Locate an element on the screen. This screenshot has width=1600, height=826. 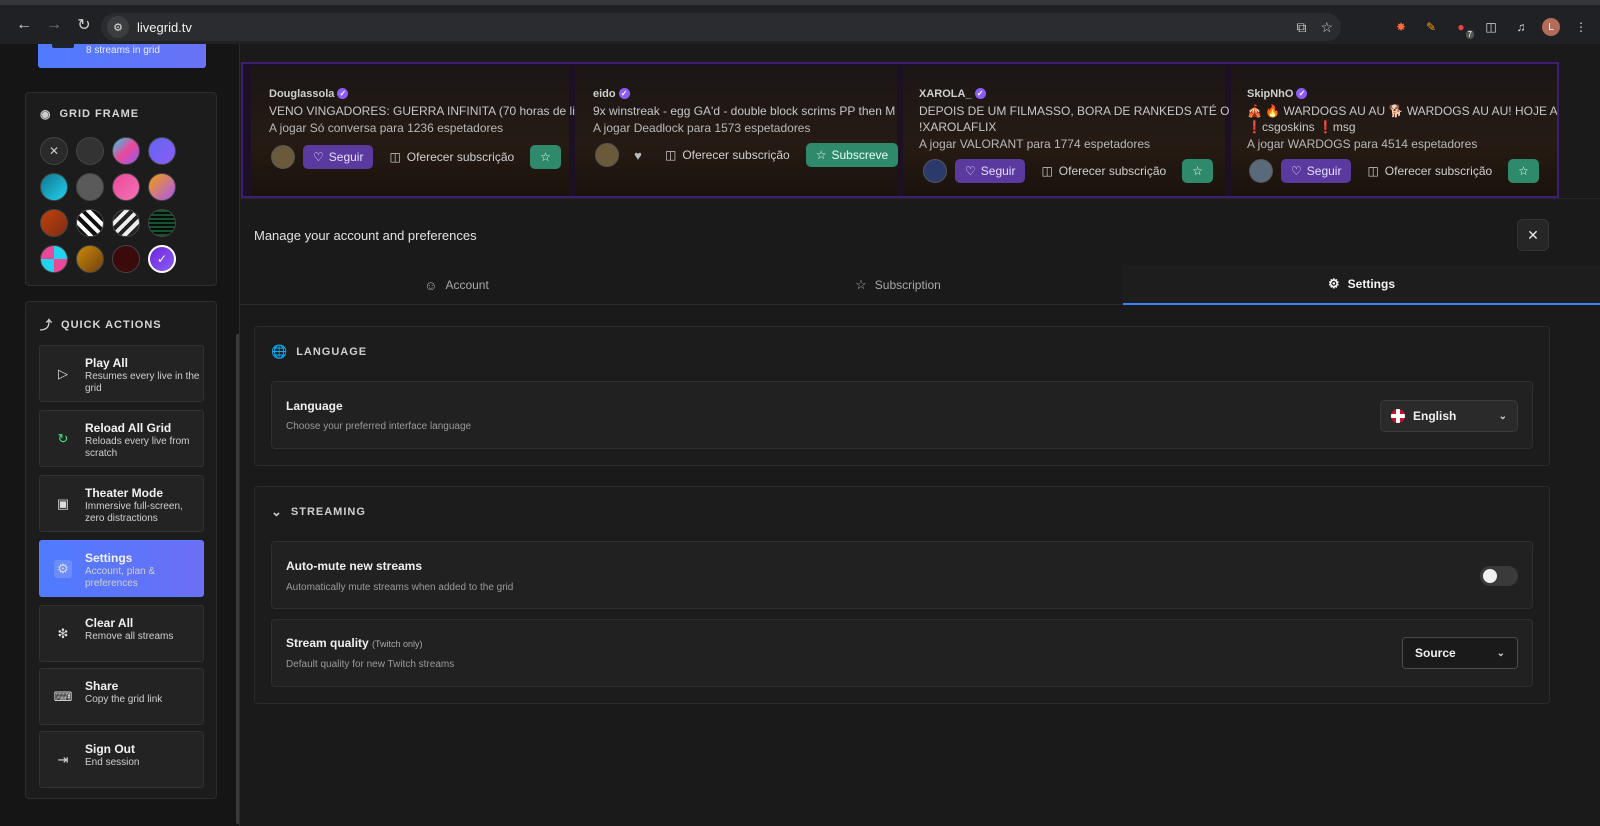
extension-burst-icon: ✸ is located at coordinates (1401, 27).